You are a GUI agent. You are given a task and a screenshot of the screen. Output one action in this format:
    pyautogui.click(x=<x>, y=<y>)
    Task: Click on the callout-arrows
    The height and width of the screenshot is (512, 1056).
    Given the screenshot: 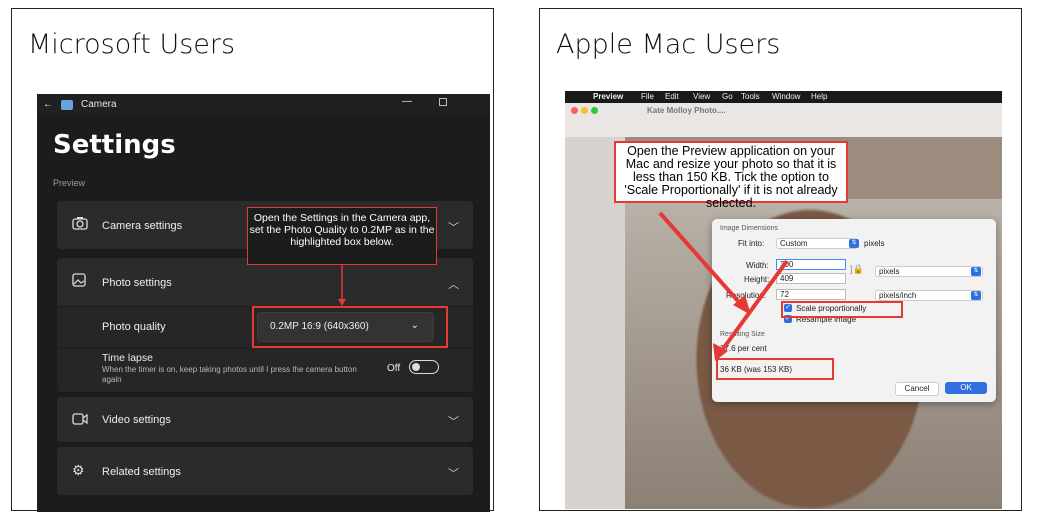 What is the action you would take?
    pyautogui.click(x=723, y=286)
    